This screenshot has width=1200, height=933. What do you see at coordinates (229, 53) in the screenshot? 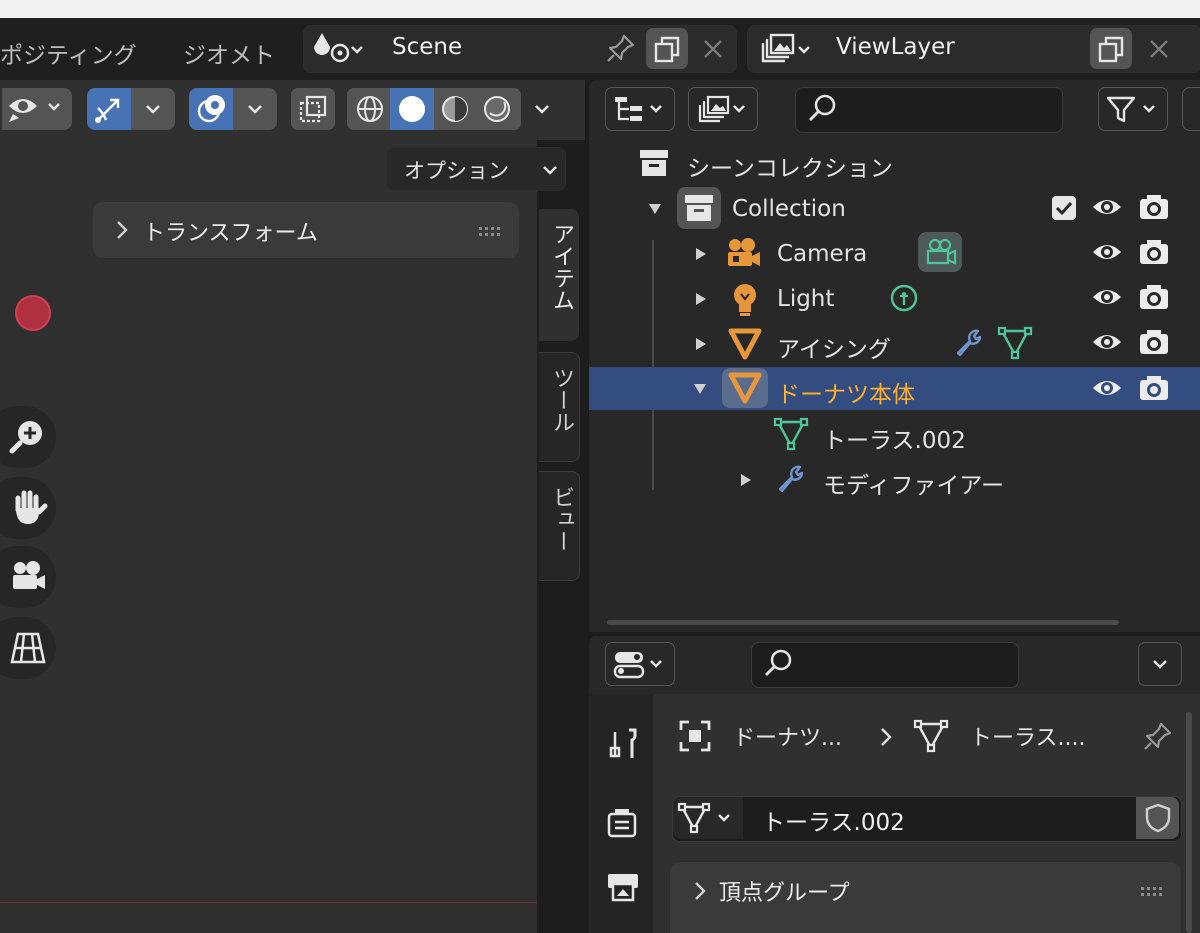
I see `workspace-tab-geometry: ジオメト` at bounding box center [229, 53].